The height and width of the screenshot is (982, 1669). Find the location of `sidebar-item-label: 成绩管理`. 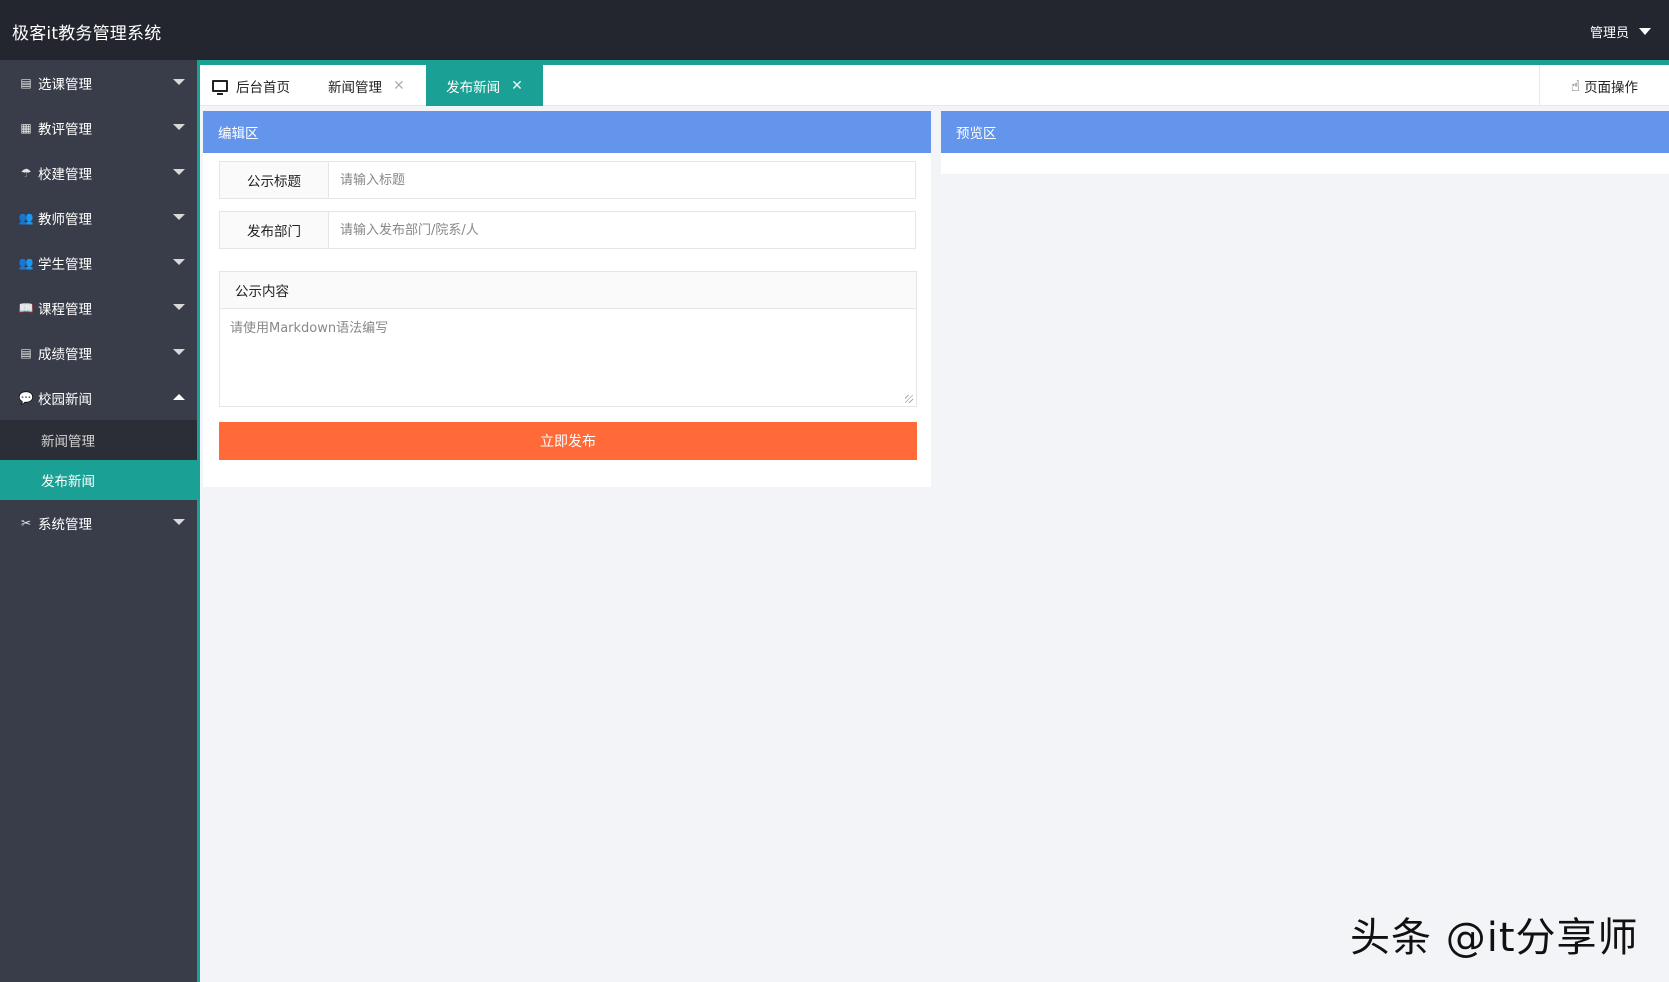

sidebar-item-label: 成绩管理 is located at coordinates (65, 354).